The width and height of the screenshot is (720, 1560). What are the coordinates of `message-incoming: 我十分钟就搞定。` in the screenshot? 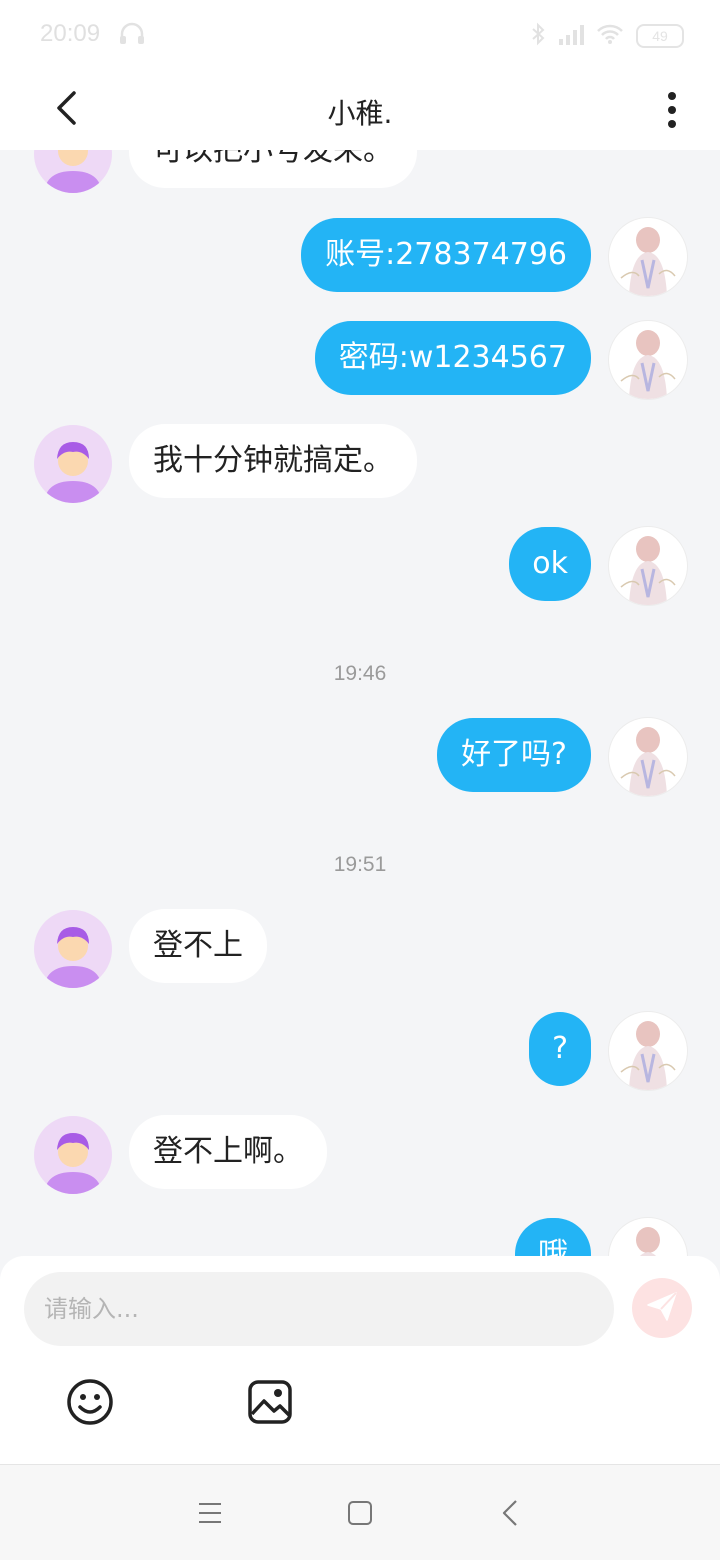 It's located at (273, 461).